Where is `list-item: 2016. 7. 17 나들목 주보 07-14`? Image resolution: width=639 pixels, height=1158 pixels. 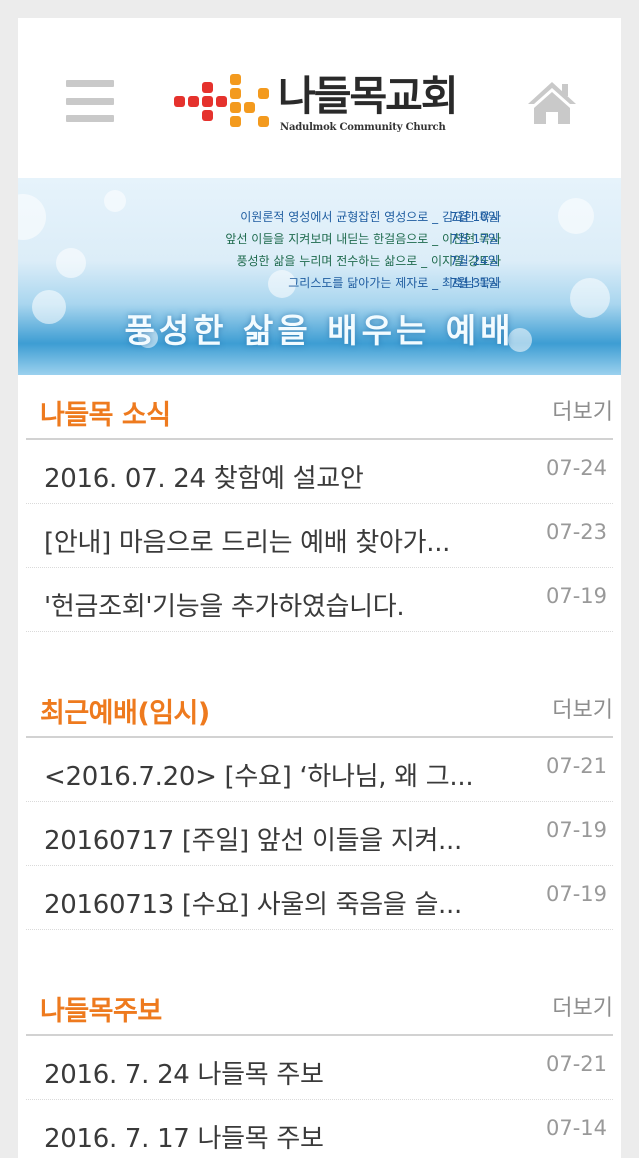
list-item: 2016. 7. 17 나들목 주보 07-14 is located at coordinates (319, 1129).